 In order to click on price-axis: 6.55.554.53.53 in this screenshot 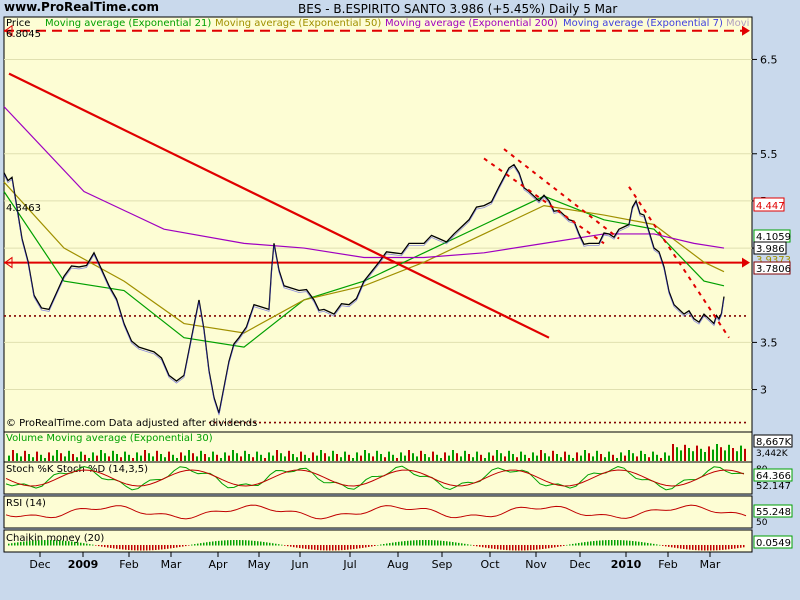, I will do `click(765, 225)`.